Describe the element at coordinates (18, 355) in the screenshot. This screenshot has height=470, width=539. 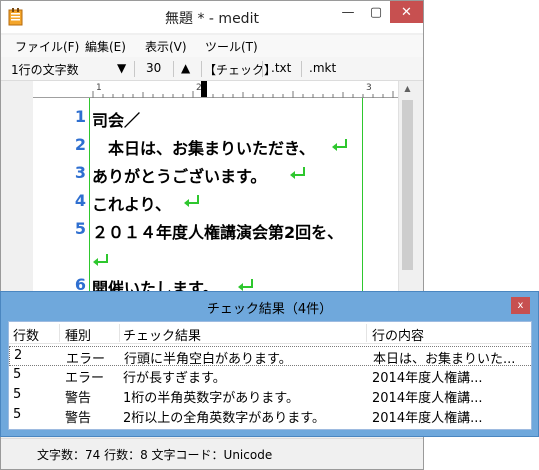
I see `cell-line: 2` at that location.